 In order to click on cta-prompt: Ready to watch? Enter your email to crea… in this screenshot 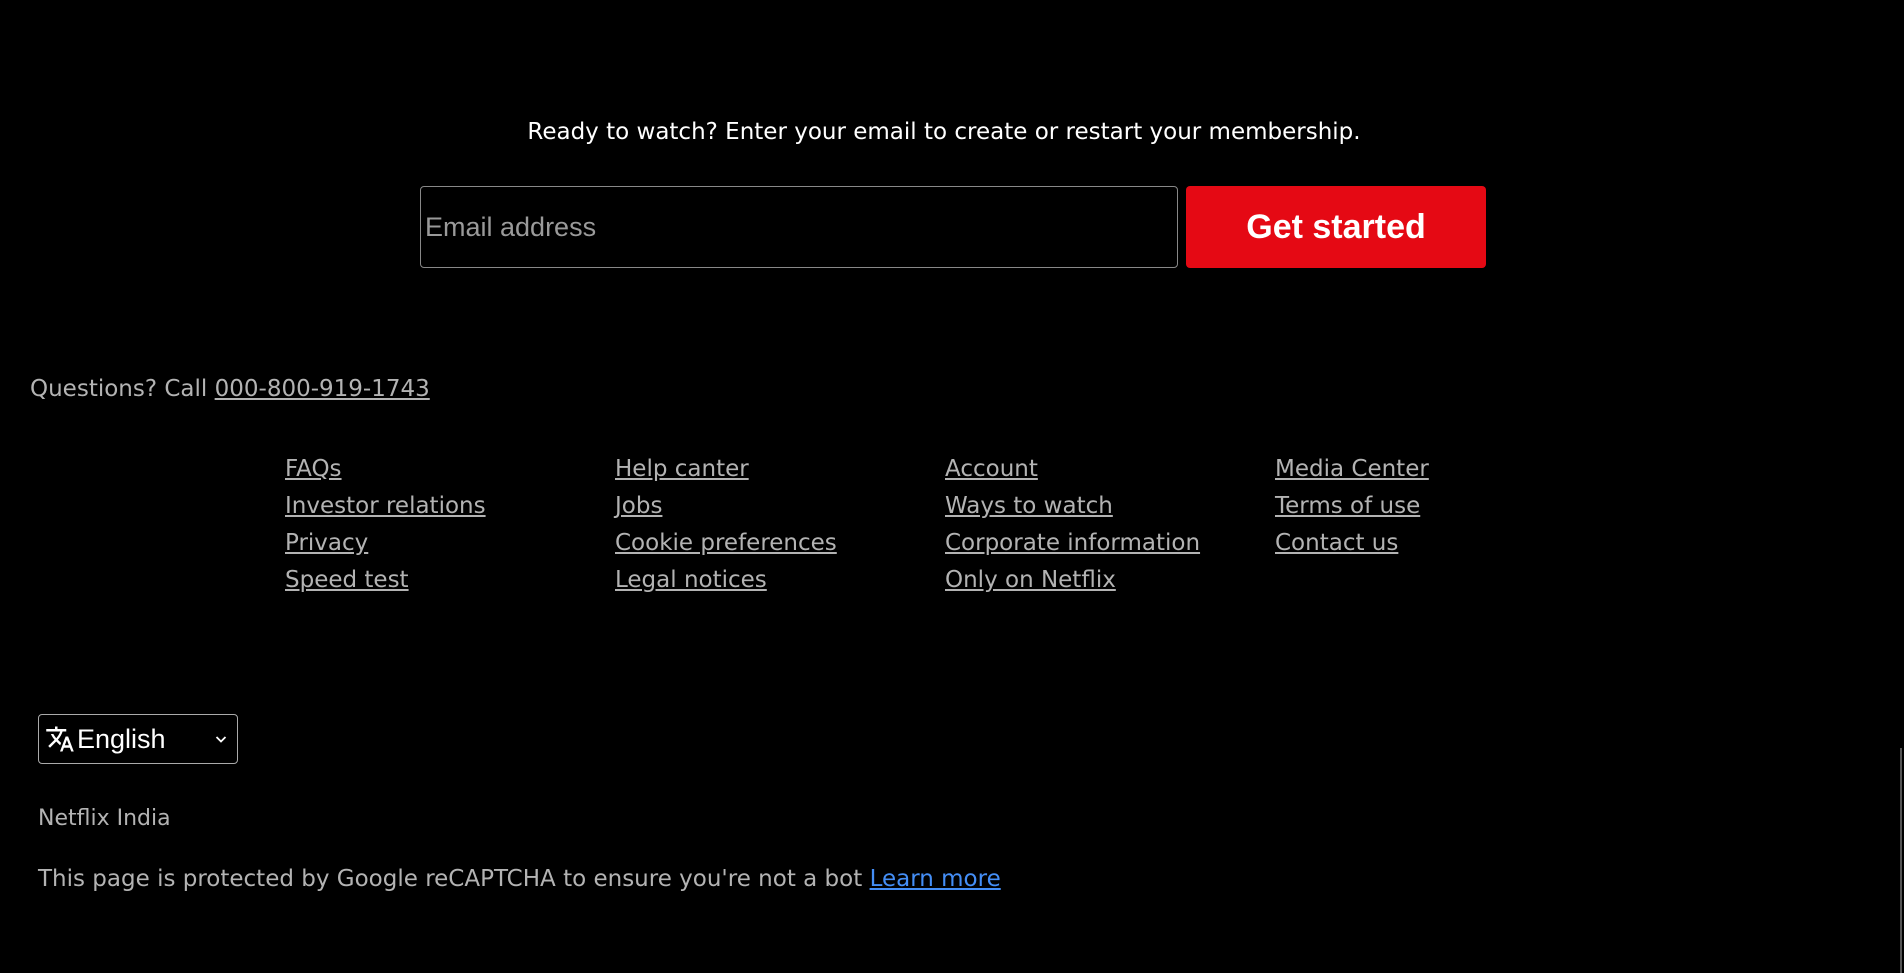, I will do `click(944, 132)`.